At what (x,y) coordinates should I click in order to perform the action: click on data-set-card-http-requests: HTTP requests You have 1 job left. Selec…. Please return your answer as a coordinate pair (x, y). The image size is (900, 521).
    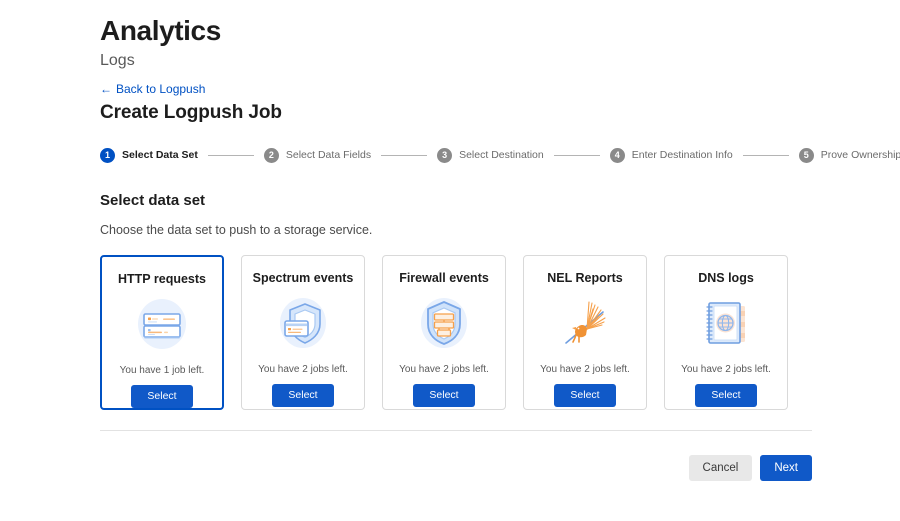
    Looking at the image, I should click on (162, 332).